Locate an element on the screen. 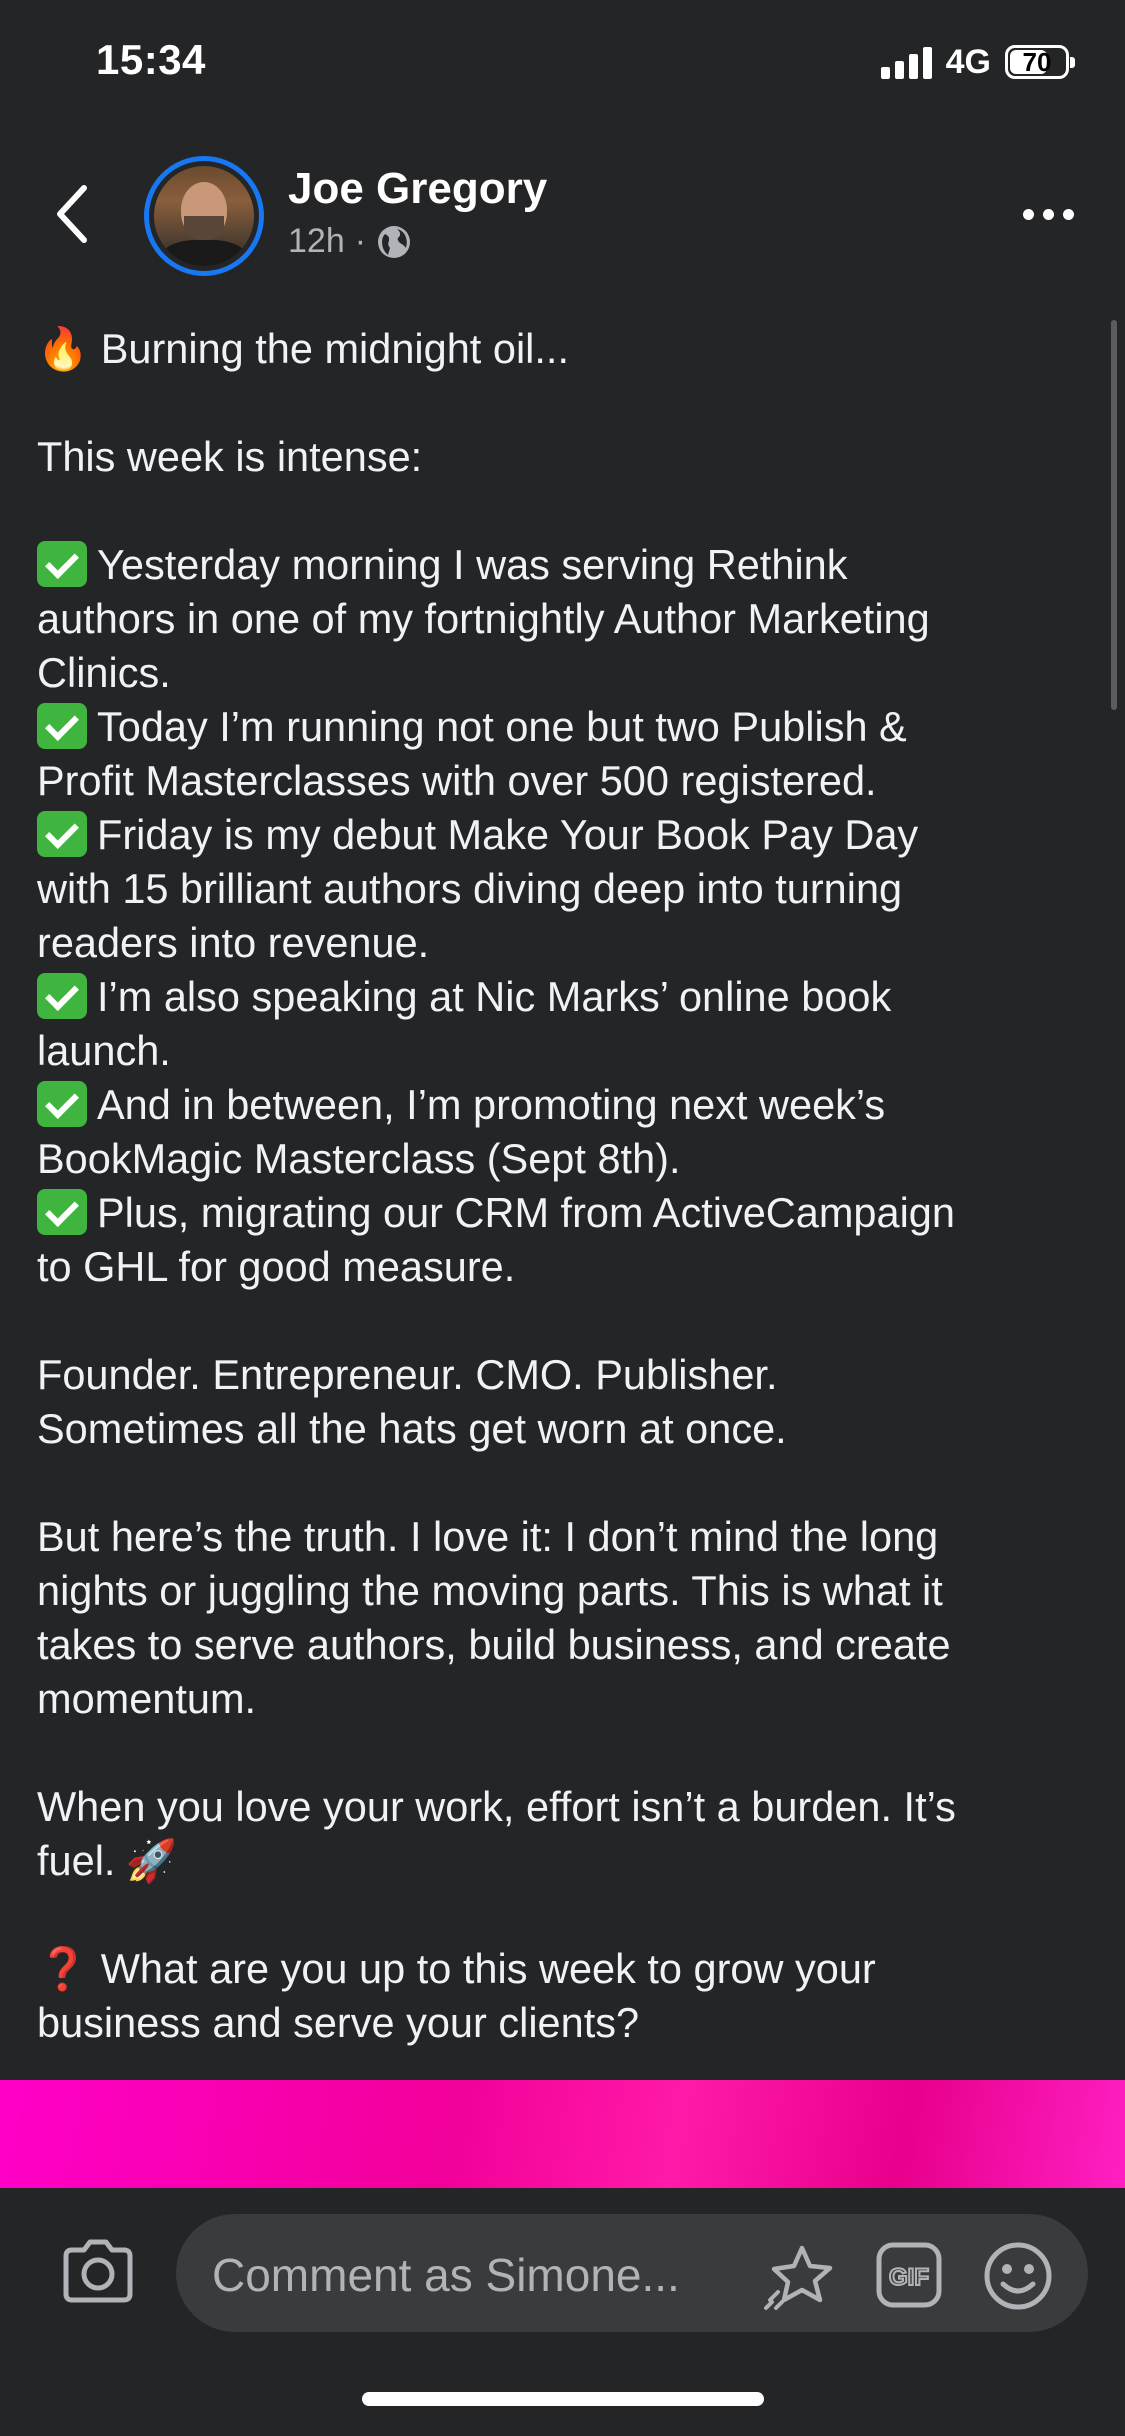 Image resolution: width=1125 pixels, height=2436 pixels. avatar is located at coordinates (204, 216).